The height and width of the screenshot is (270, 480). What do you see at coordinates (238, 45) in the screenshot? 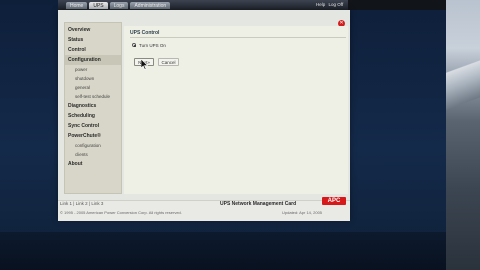
I see `ups-on-option: Turn UPS On` at bounding box center [238, 45].